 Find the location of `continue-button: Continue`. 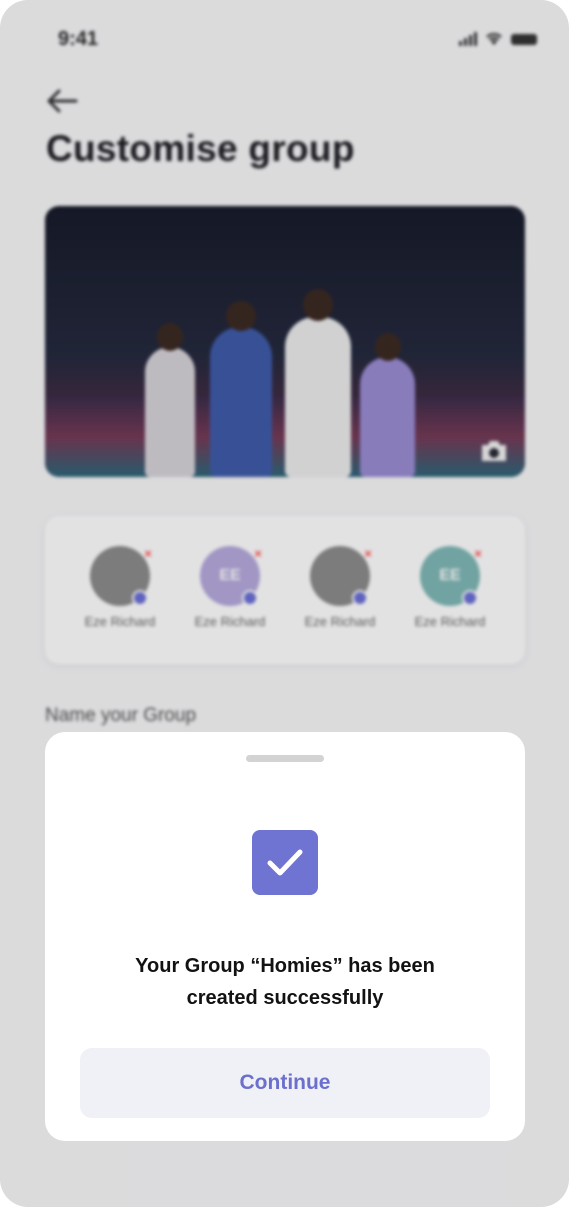

continue-button: Continue is located at coordinates (285, 1083).